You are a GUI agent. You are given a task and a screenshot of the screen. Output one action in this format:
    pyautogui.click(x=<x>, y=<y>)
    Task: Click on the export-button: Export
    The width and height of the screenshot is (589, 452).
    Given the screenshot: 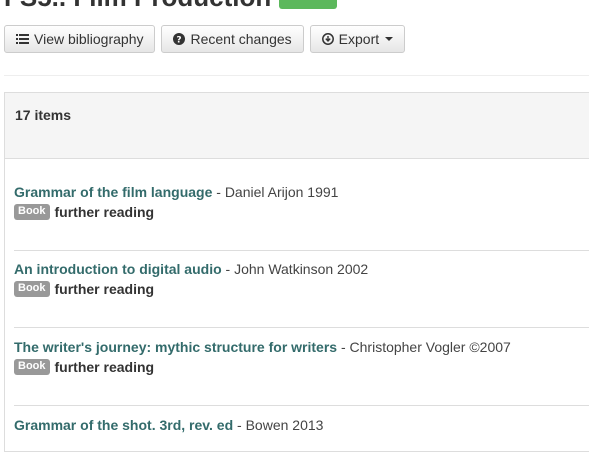 What is the action you would take?
    pyautogui.click(x=357, y=39)
    